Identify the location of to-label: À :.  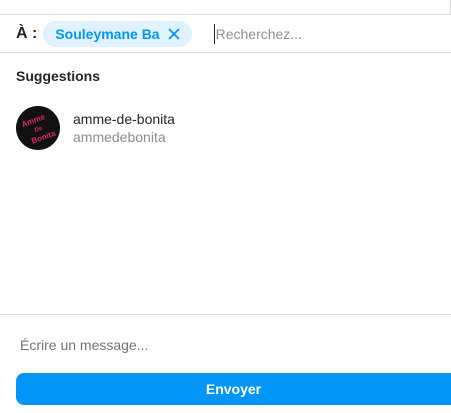
(27, 33).